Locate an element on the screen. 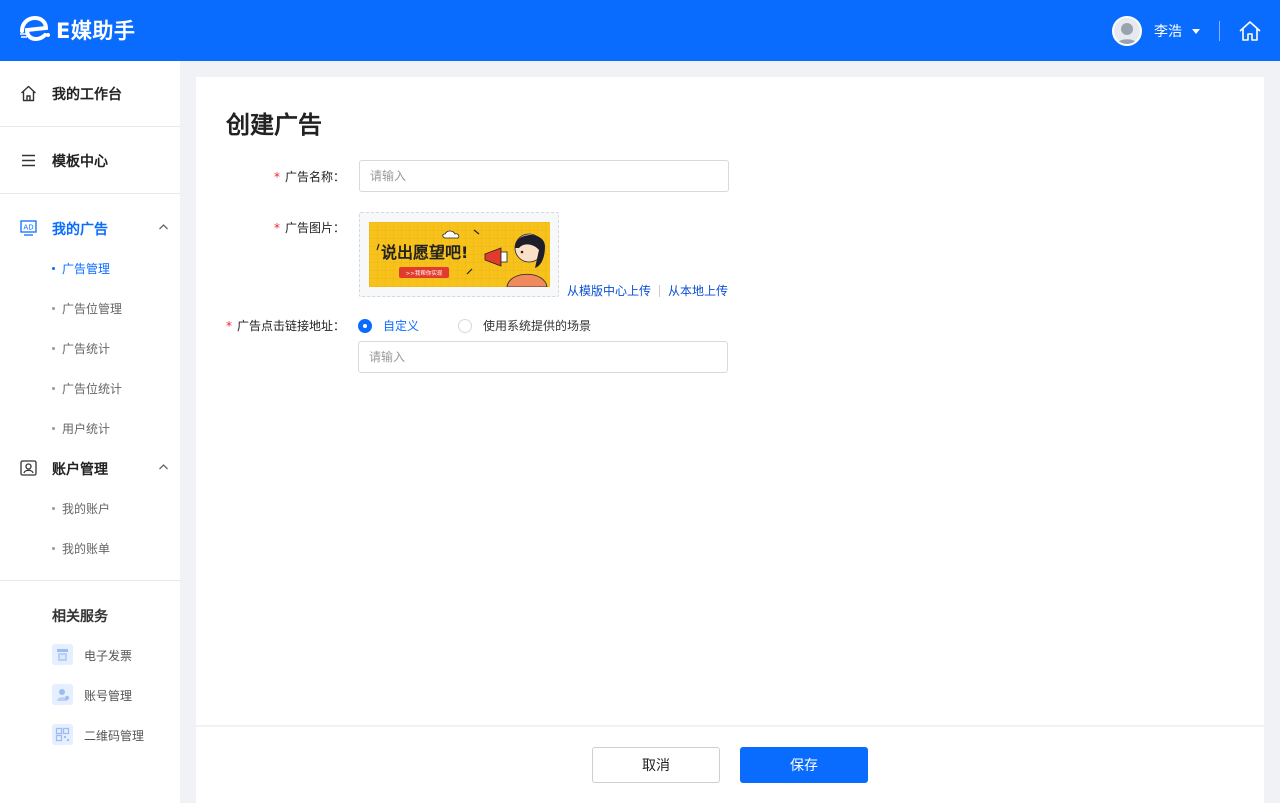  caret-down-icon is located at coordinates (1196, 31).